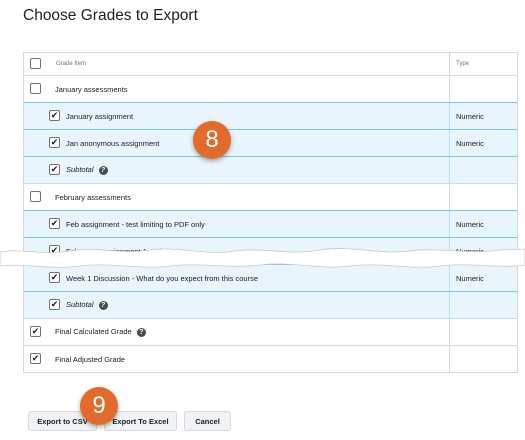 The width and height of the screenshot is (525, 440). Describe the element at coordinates (71, 64) in the screenshot. I see `column-header-grade-item: Grade Item` at that location.